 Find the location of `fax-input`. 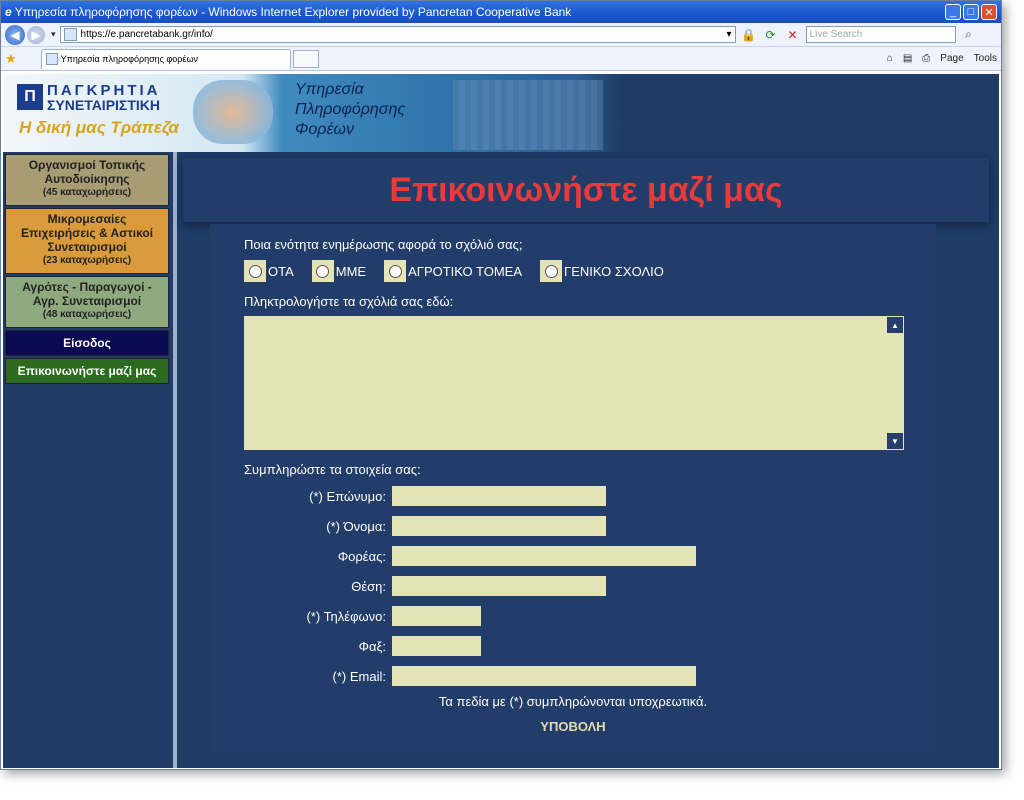

fax-input is located at coordinates (436, 646).